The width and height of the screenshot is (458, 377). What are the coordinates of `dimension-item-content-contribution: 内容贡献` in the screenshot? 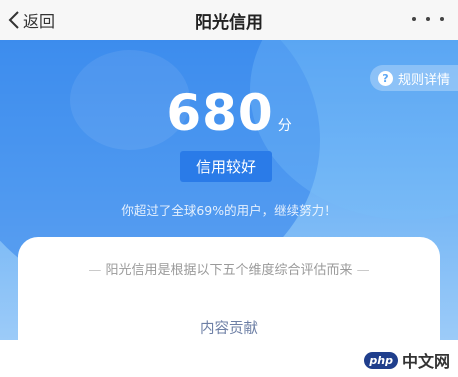 It's located at (229, 327).